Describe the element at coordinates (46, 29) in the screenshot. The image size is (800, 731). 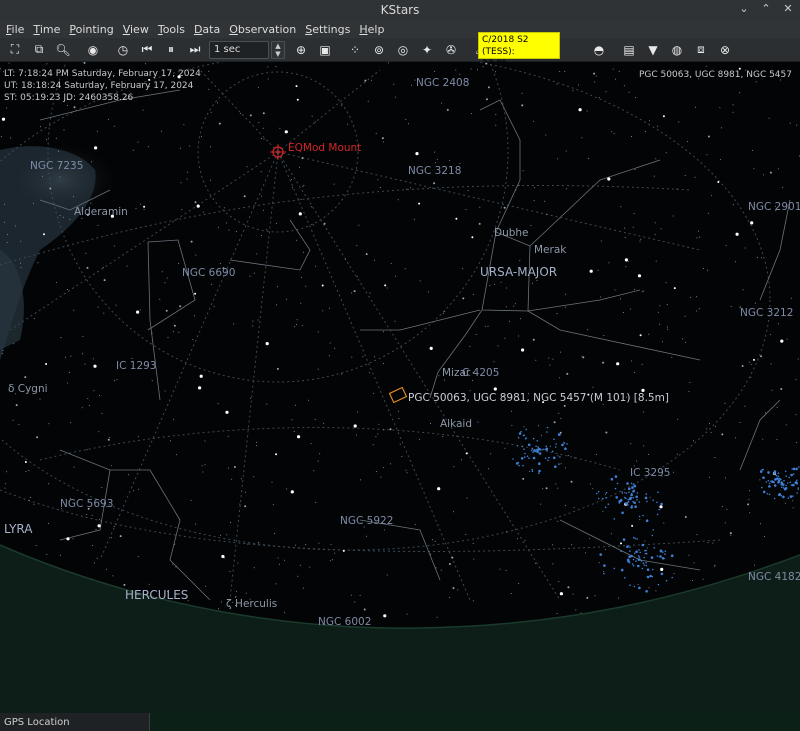
I see `menu-time: Time` at that location.